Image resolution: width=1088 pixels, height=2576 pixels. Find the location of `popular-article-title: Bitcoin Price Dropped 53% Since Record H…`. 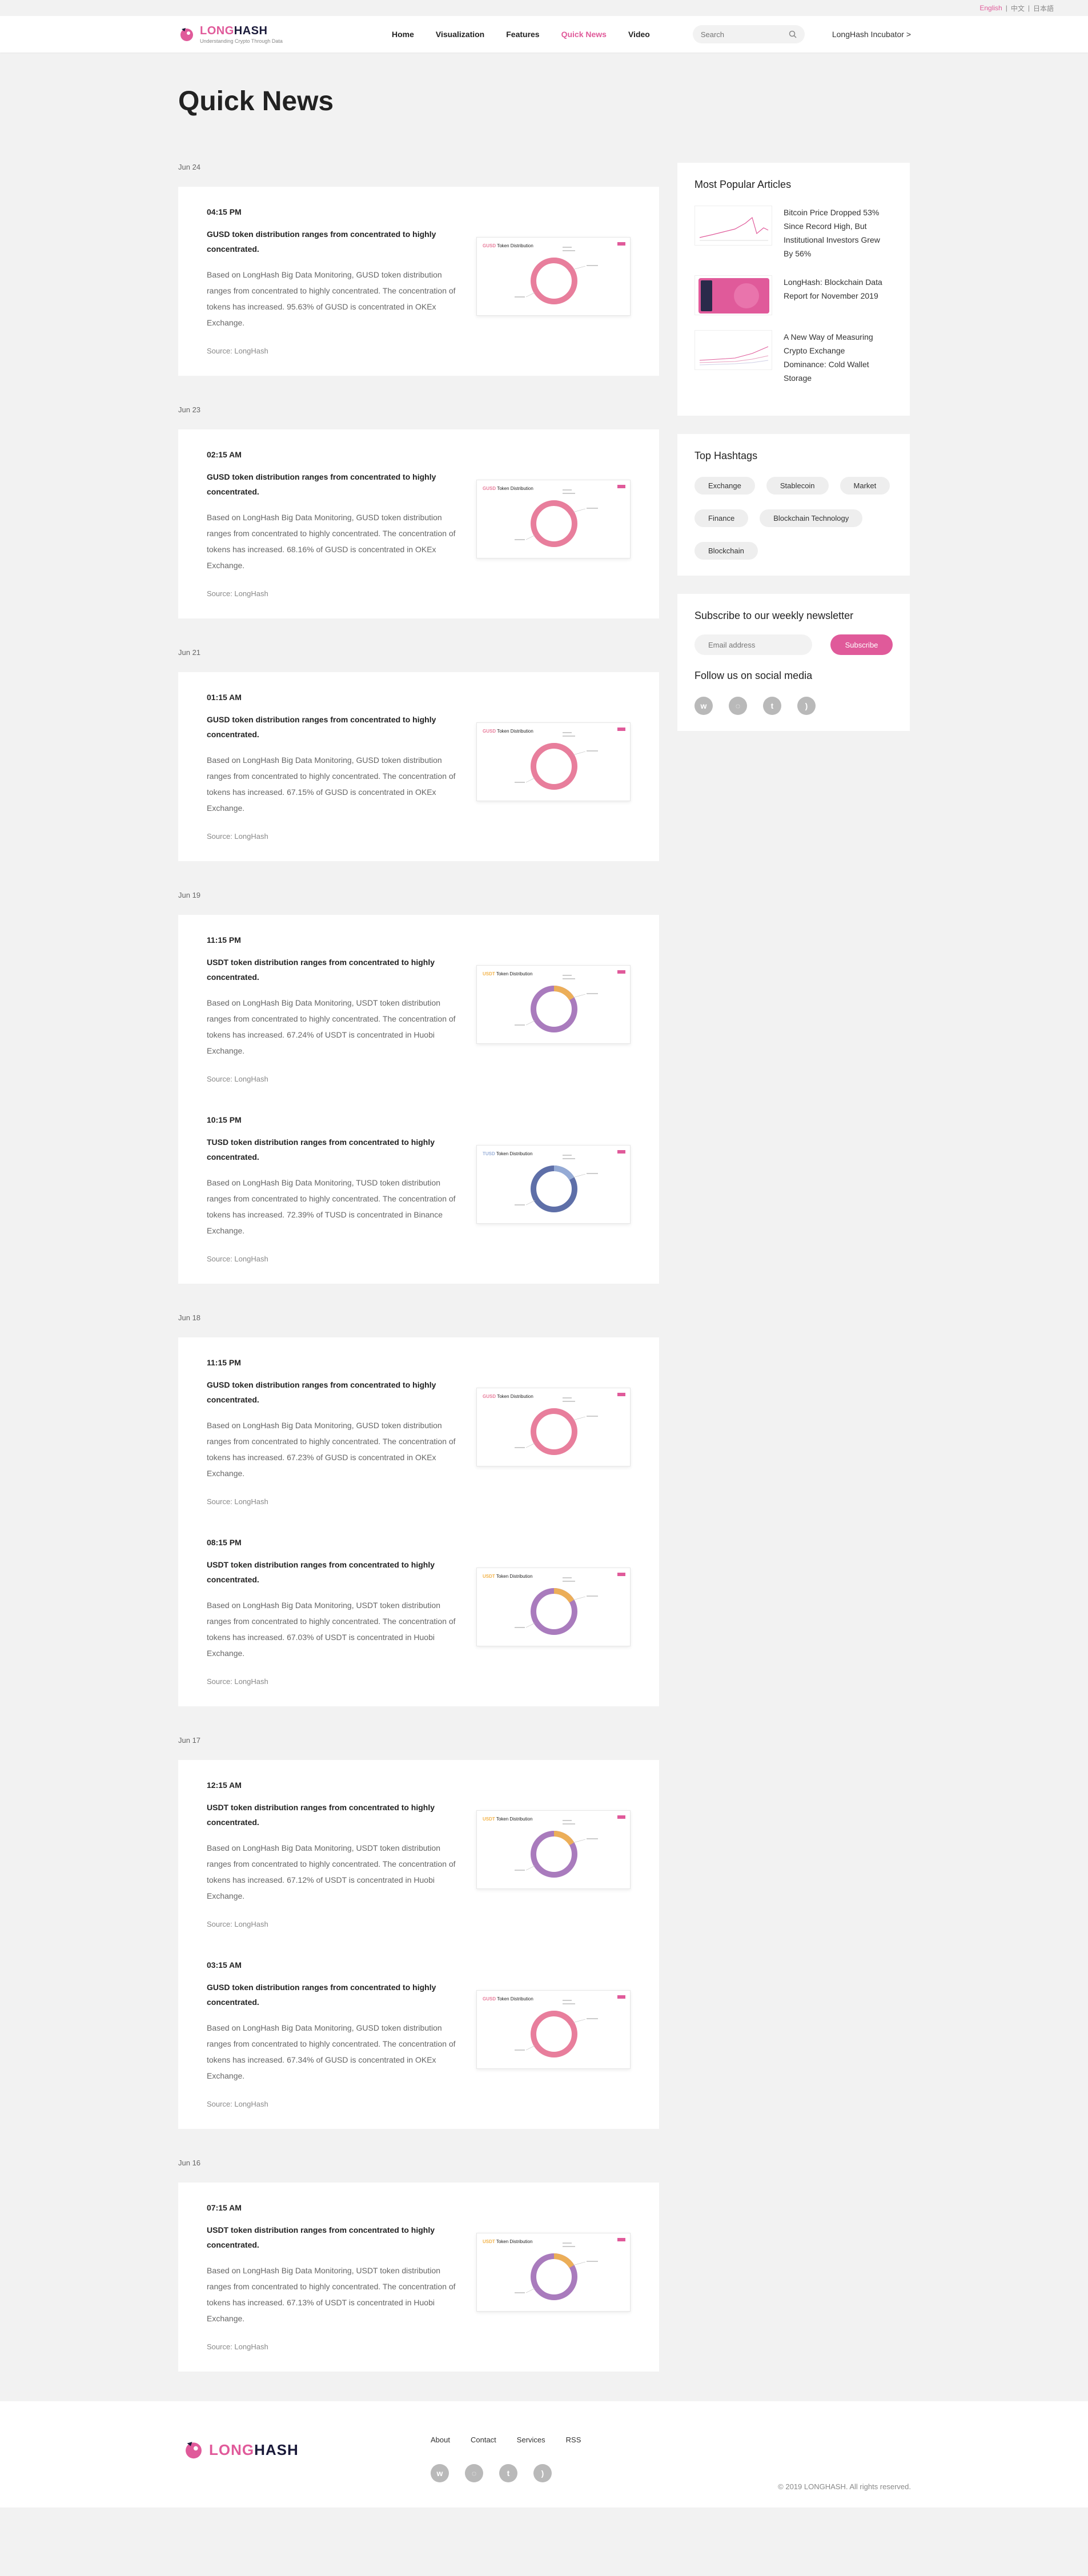

popular-article-title: Bitcoin Price Dropped 53% Since Record H… is located at coordinates (836, 233).